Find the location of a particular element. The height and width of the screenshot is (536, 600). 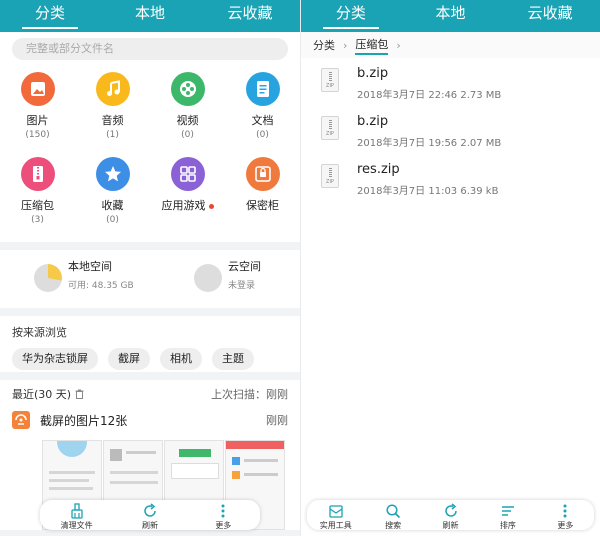

section-header: 按来源浏览 is located at coordinates (39, 332).